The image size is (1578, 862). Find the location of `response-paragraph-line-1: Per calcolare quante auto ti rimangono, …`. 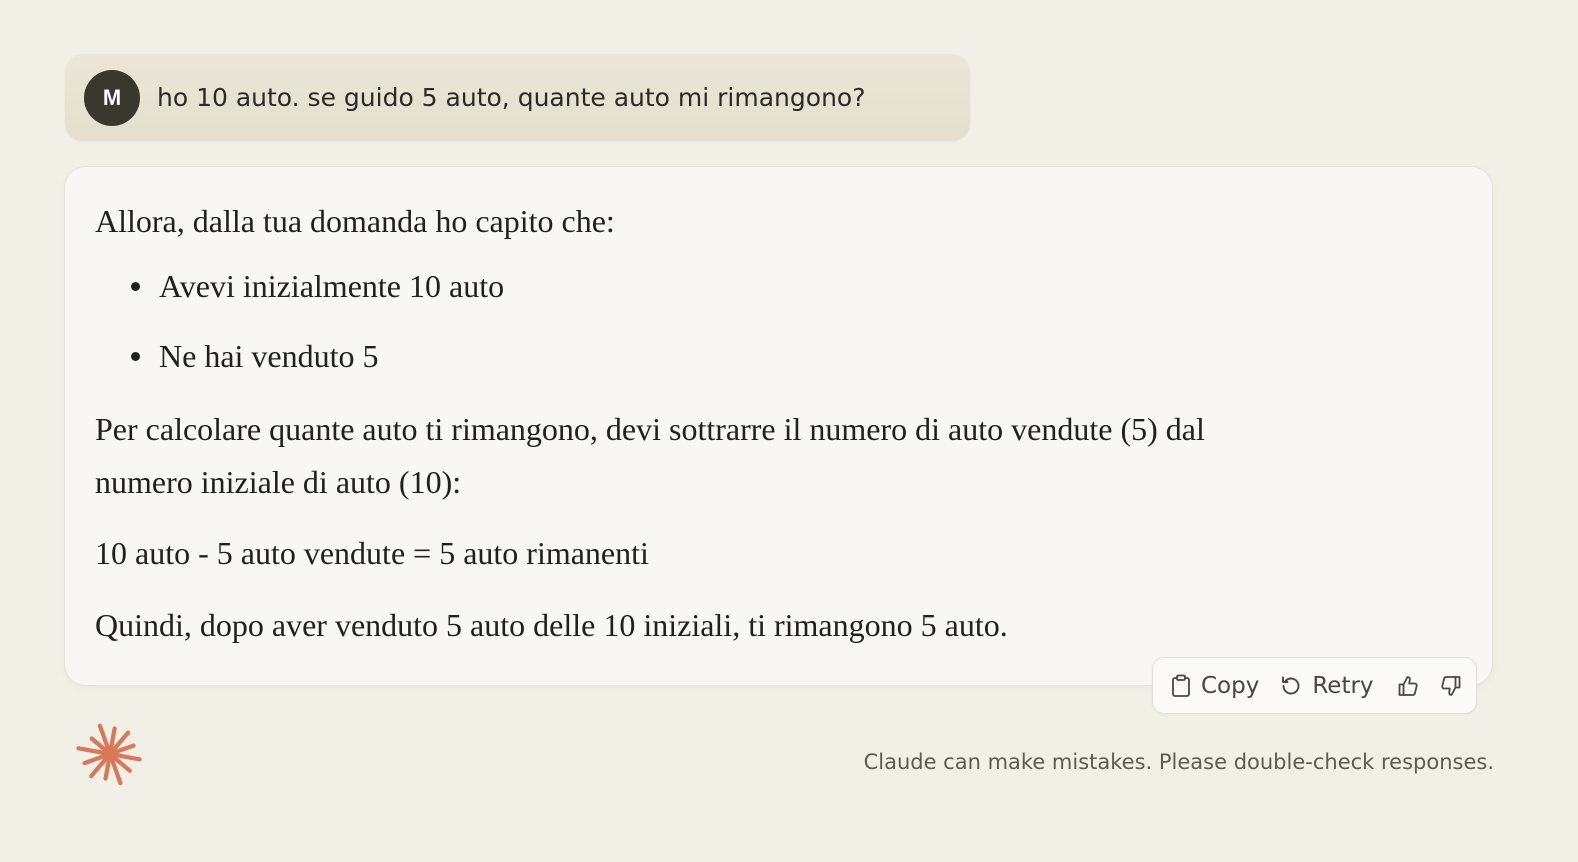

response-paragraph-line-1: Per calcolare quante auto ti rimangono, … is located at coordinates (650, 429).